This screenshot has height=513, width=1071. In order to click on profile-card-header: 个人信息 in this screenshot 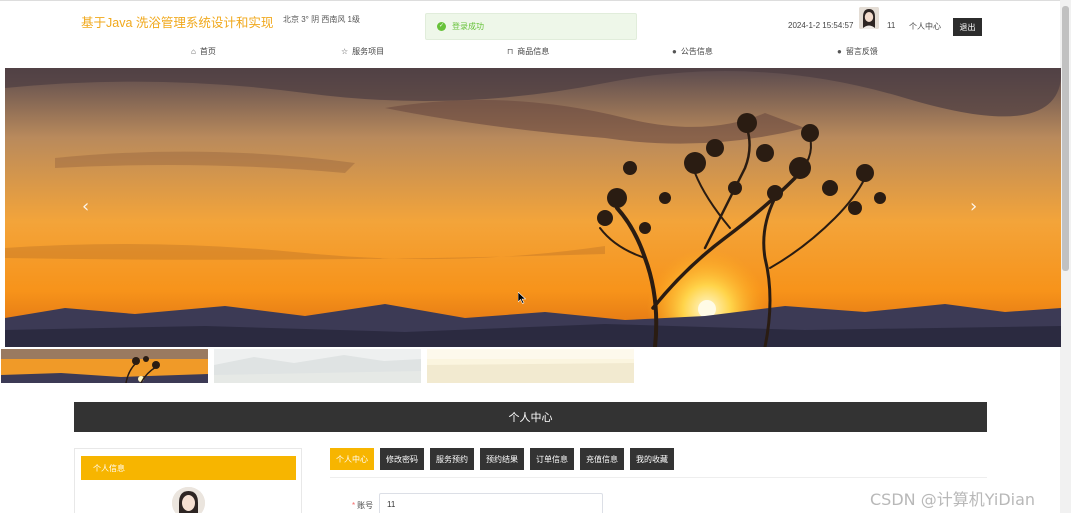, I will do `click(188, 468)`.